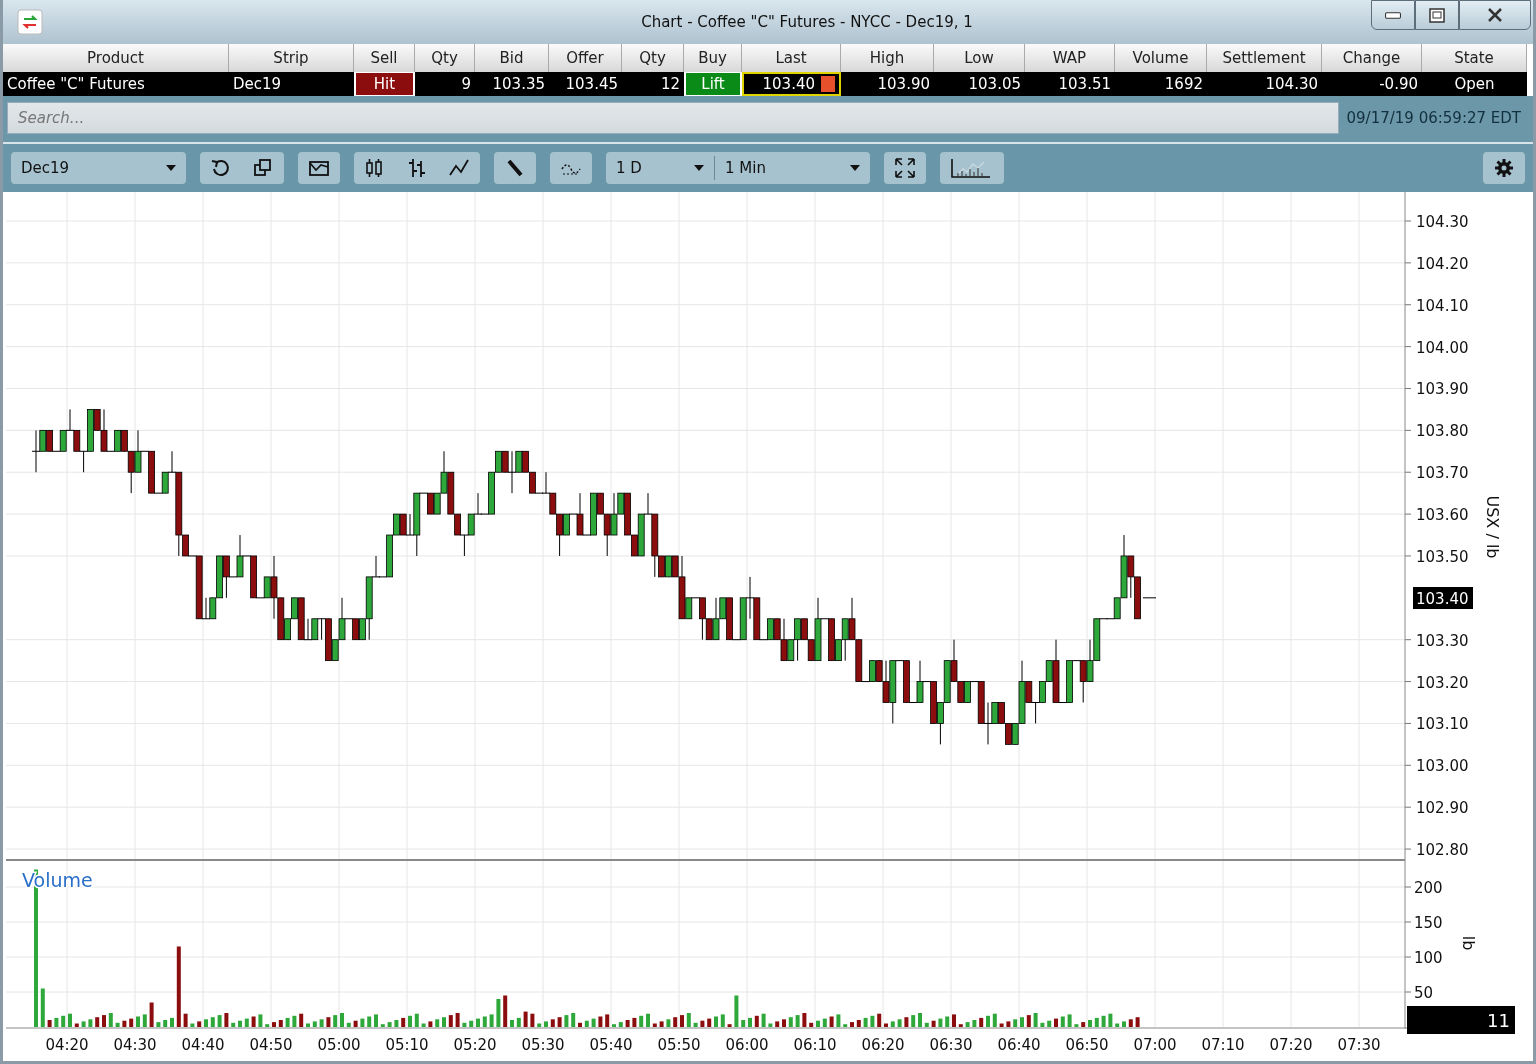 The width and height of the screenshot is (1536, 1064). What do you see at coordinates (1442, 389) in the screenshot?
I see `axis-label: 103.90` at bounding box center [1442, 389].